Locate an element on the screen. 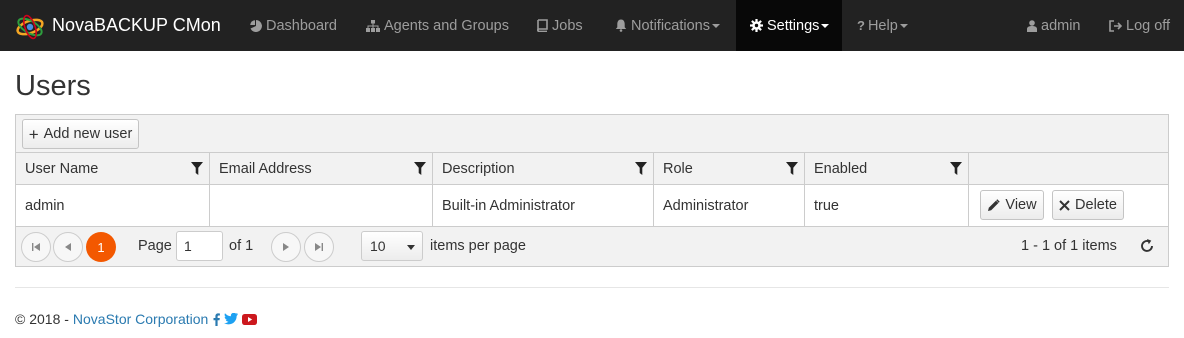 The height and width of the screenshot is (338, 1184). add-user-button: + Add new user is located at coordinates (80, 134).